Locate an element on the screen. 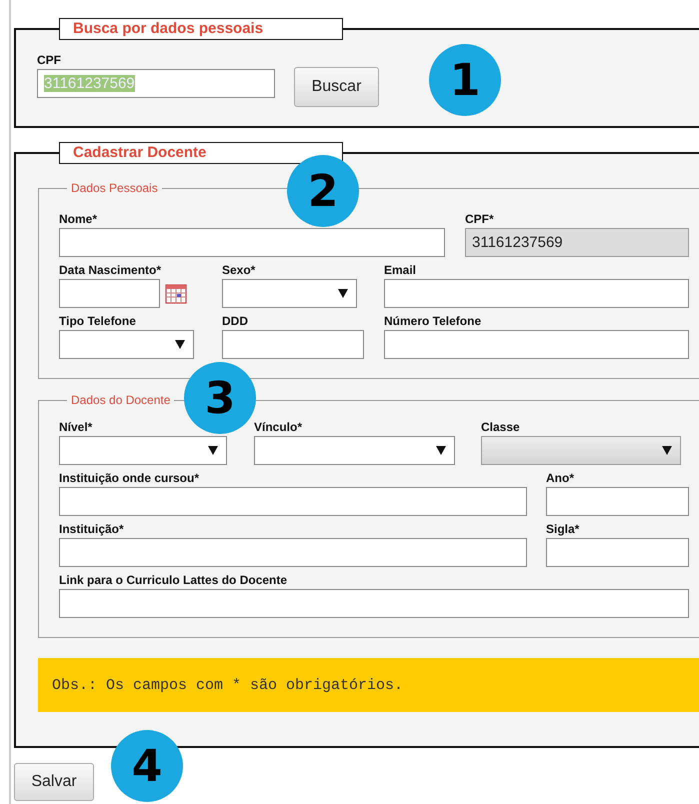 The image size is (699, 804). calendar-icon is located at coordinates (176, 294).